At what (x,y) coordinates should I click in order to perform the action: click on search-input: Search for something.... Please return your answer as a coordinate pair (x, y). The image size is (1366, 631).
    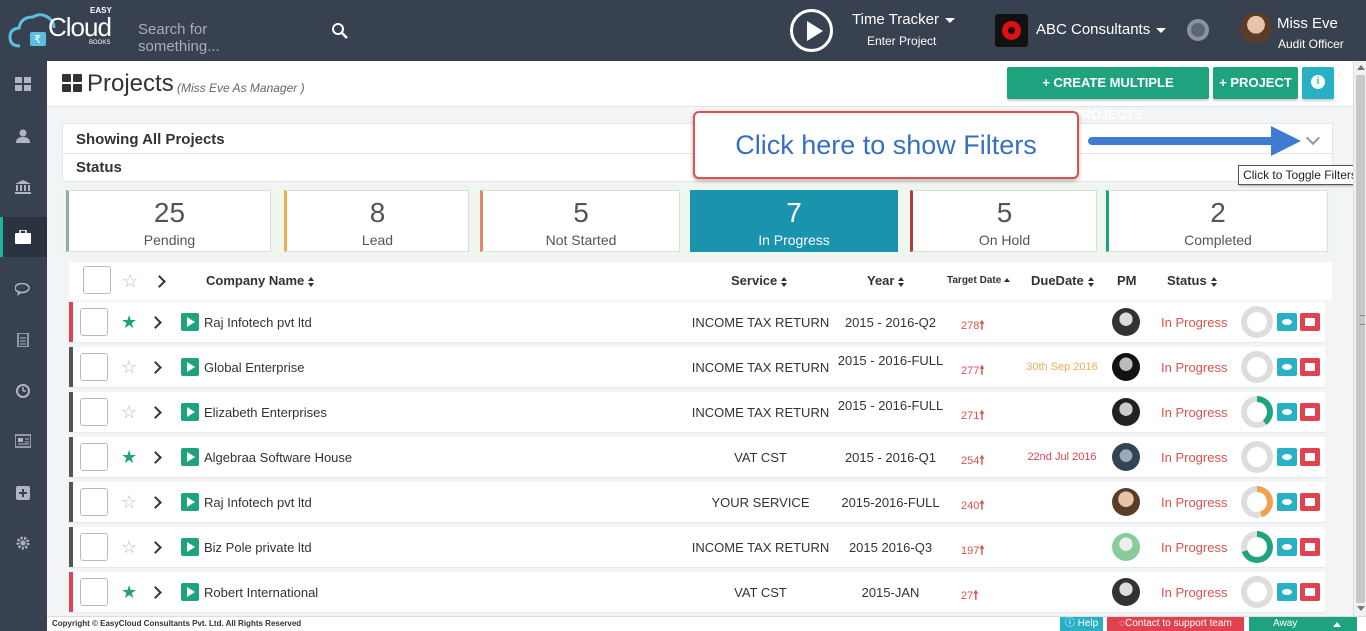
    Looking at the image, I should click on (213, 38).